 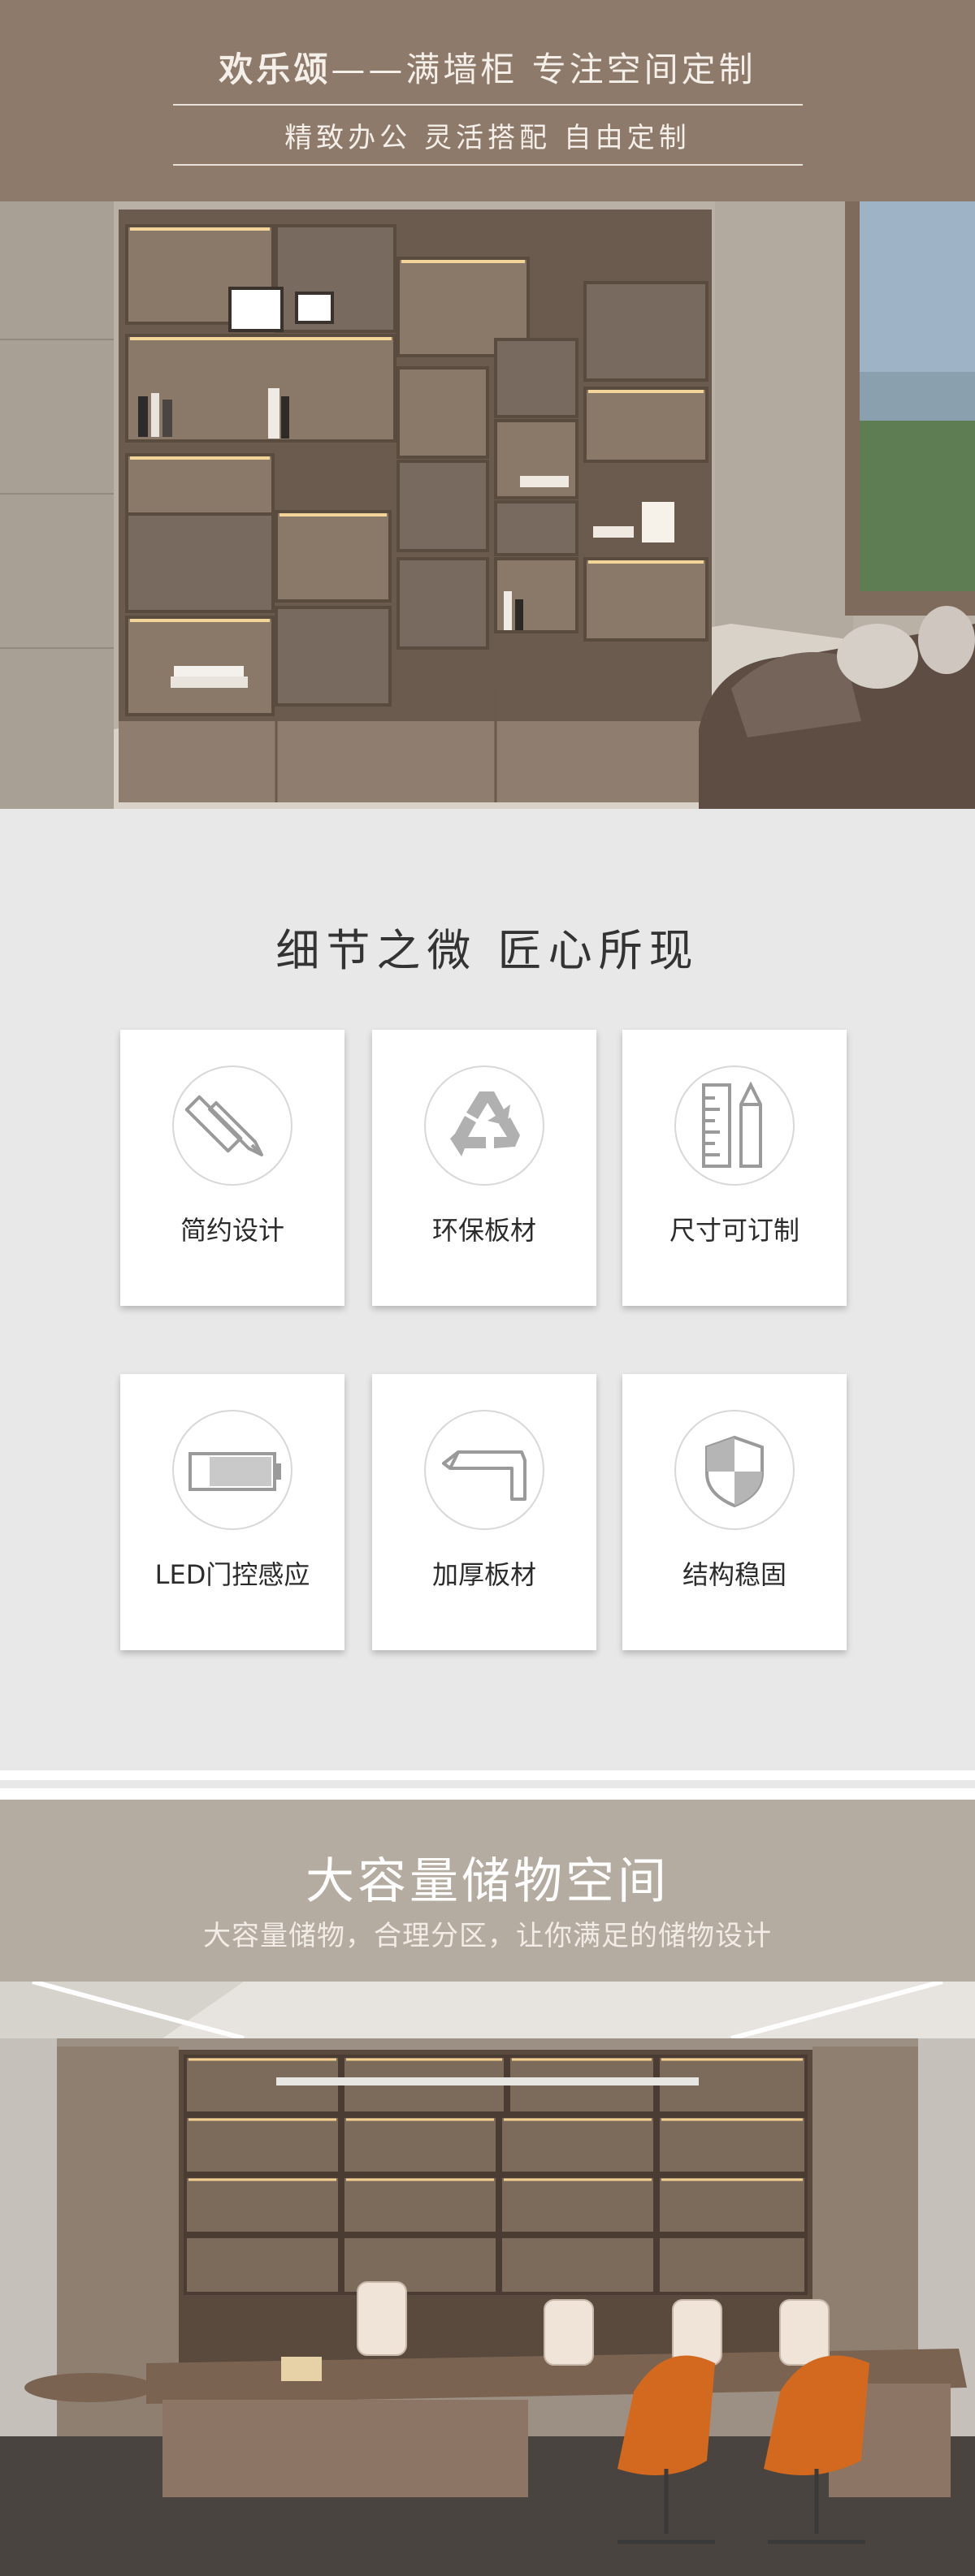 I want to click on brand-name: 欢乐颂, so click(x=275, y=69).